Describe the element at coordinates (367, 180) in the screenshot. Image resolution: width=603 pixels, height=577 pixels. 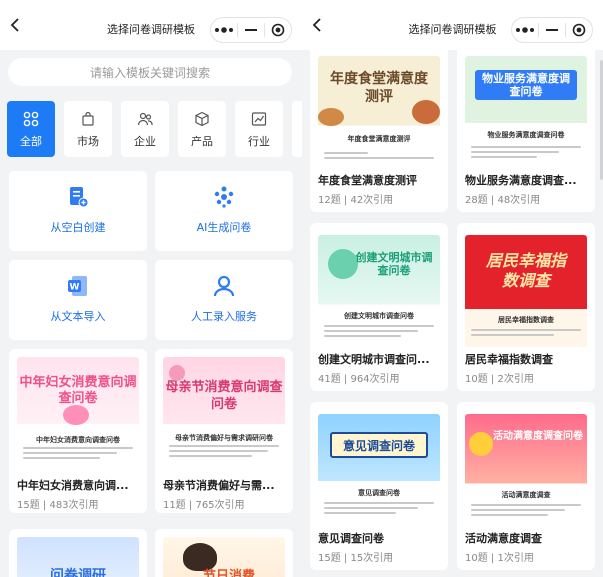
I see `card-title: 年度食堂满意度测评` at that location.